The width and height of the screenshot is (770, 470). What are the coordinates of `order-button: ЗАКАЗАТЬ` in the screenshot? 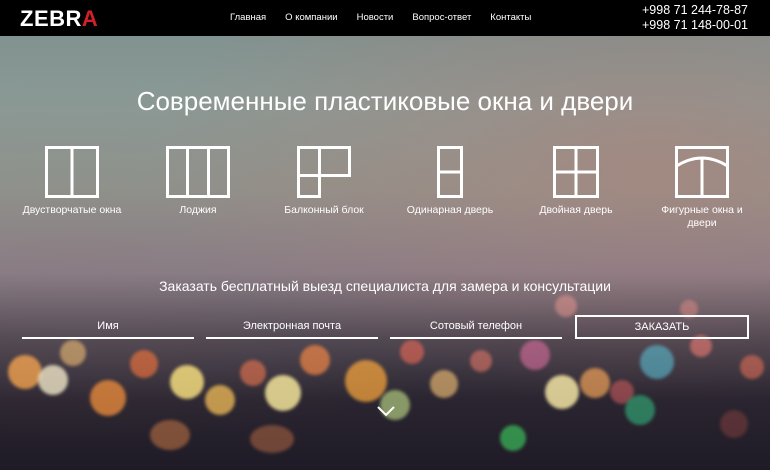 It's located at (662, 327).